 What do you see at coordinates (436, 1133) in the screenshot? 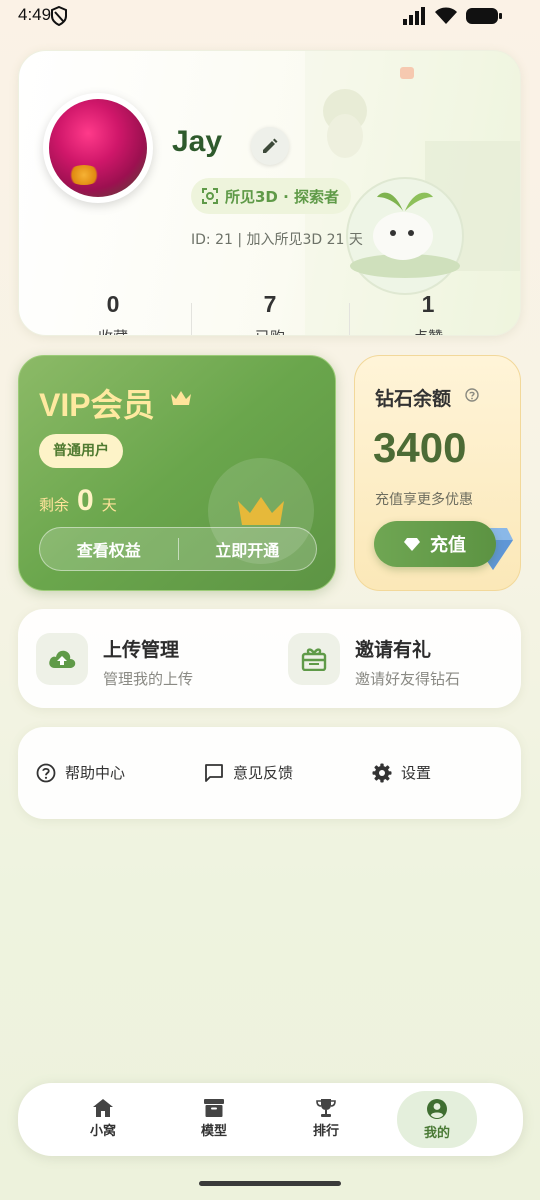
I see `nav-label: 我的` at bounding box center [436, 1133].